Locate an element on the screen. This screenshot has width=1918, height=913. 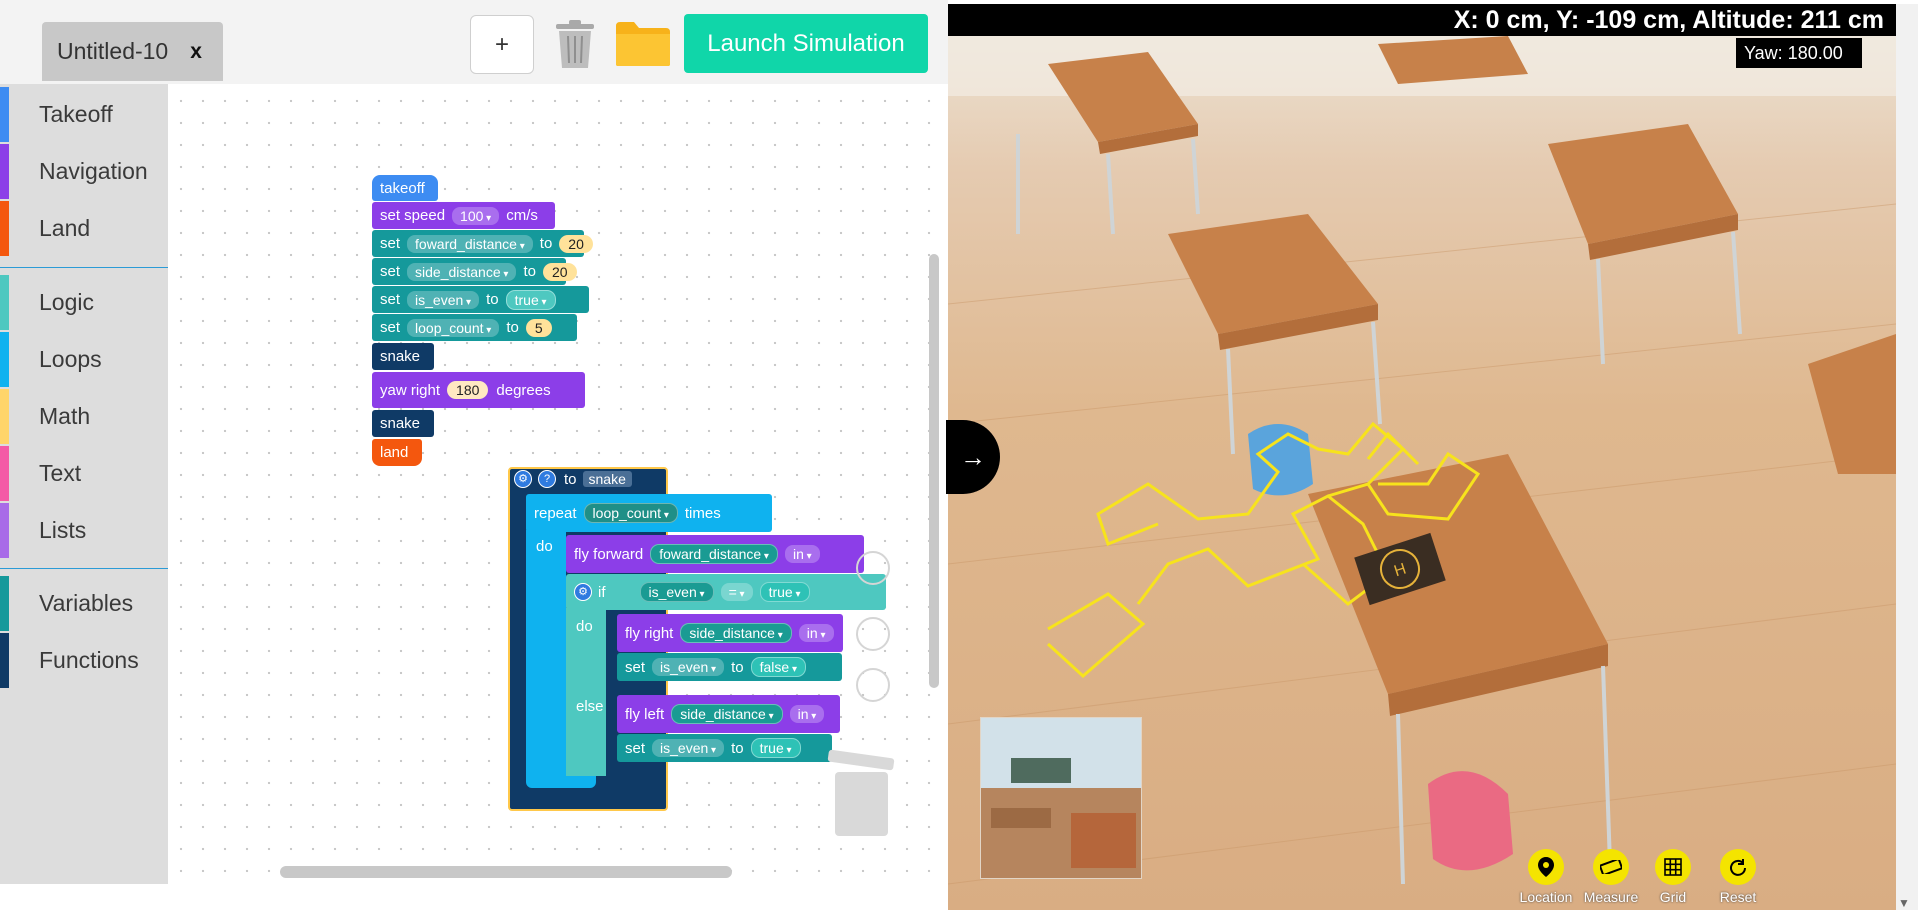
tool-label: Reset is located at coordinates (1738, 897).